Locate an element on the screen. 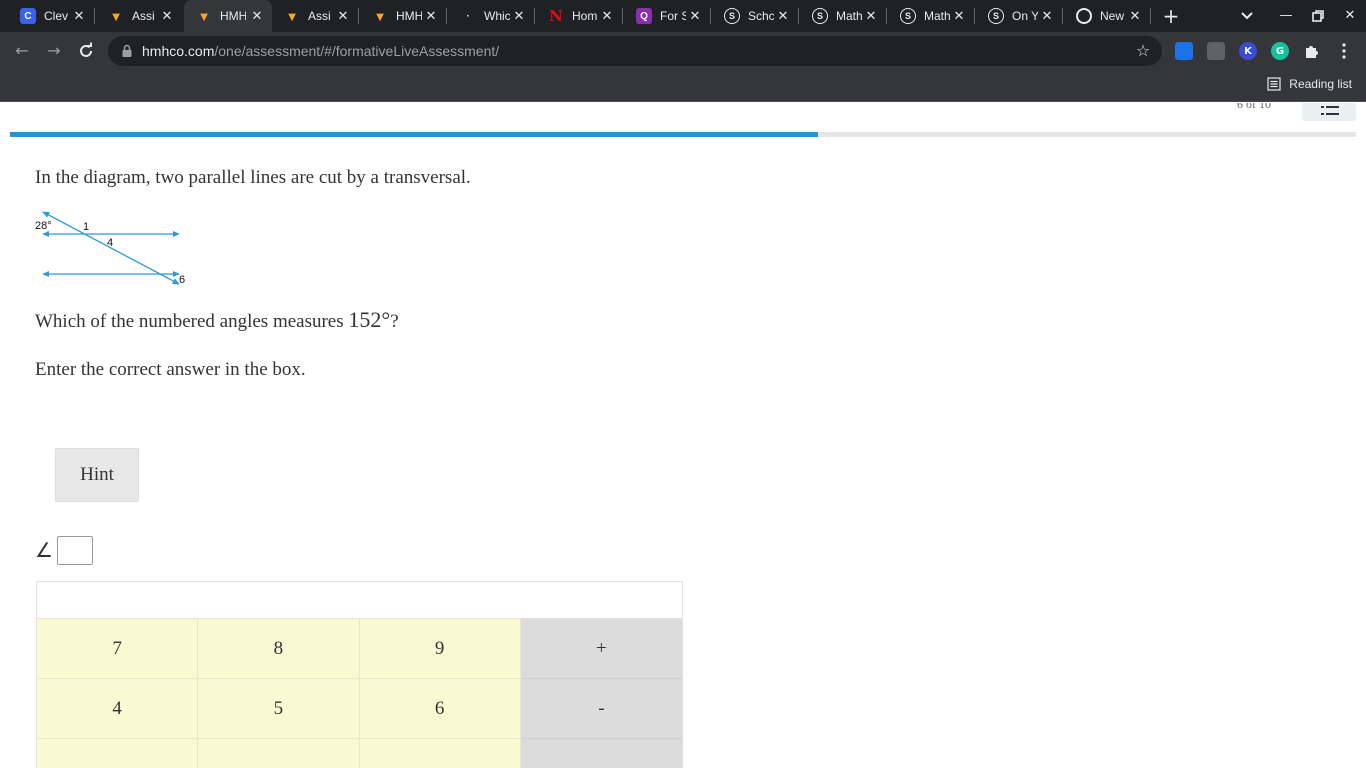  chrome-icon is located at coordinates (1084, 16).